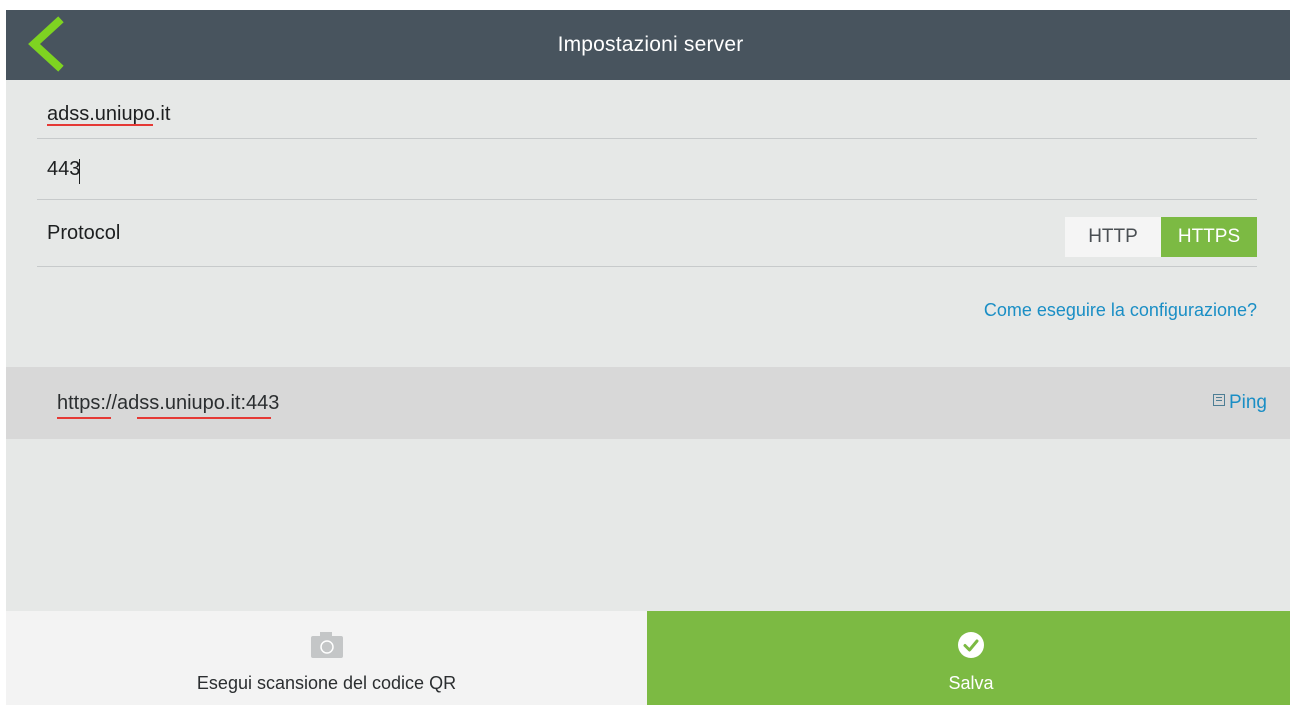 This screenshot has width=1290, height=705. I want to click on url-preview-bar: https://adss.uniupo.it:443 Ping, so click(648, 403).